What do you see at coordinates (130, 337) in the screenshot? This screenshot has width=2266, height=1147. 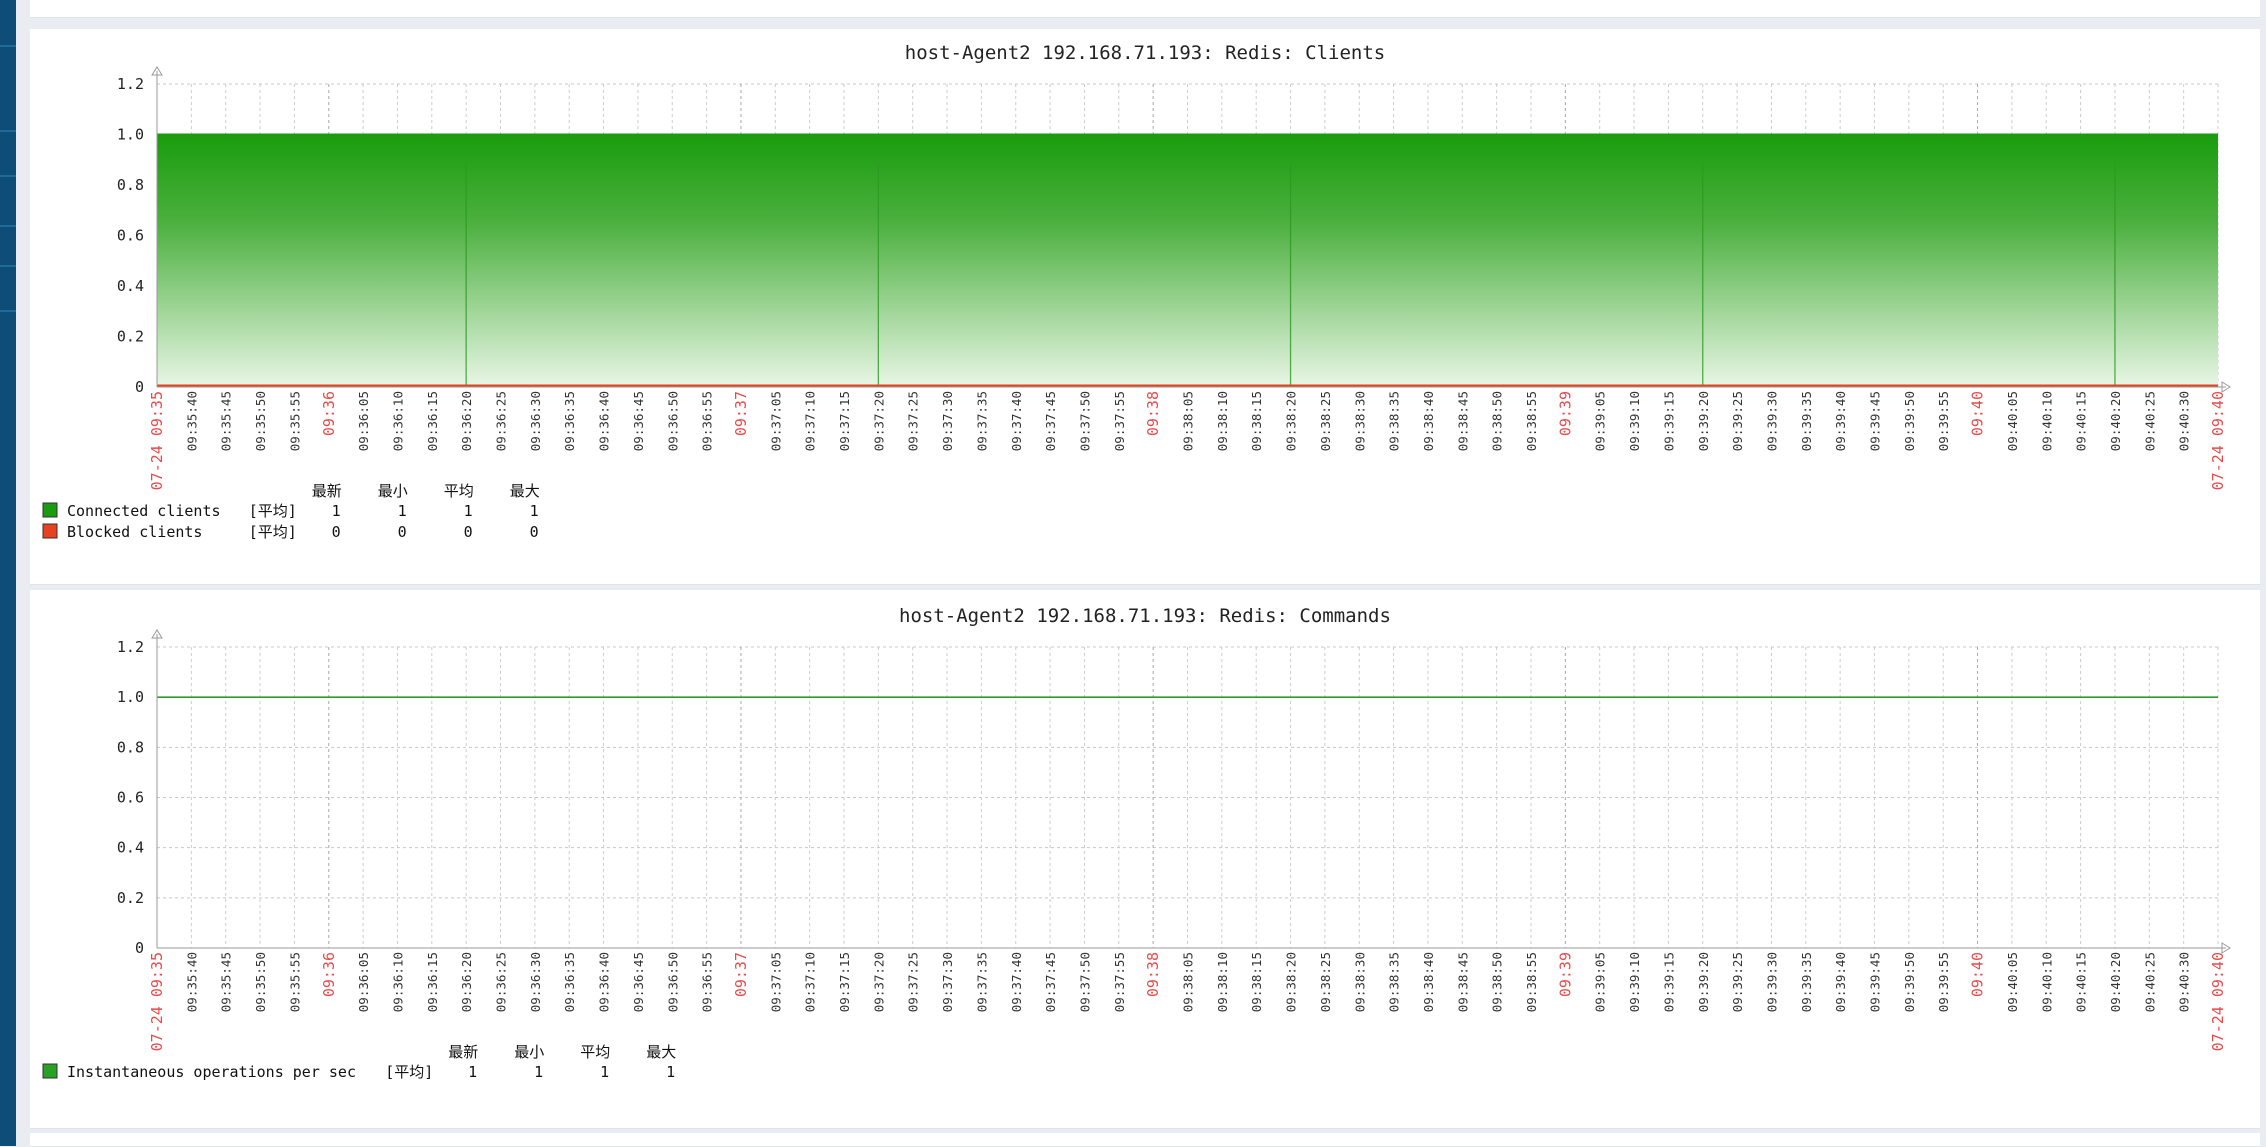 I see `y-tick-label: 0.2` at bounding box center [130, 337].